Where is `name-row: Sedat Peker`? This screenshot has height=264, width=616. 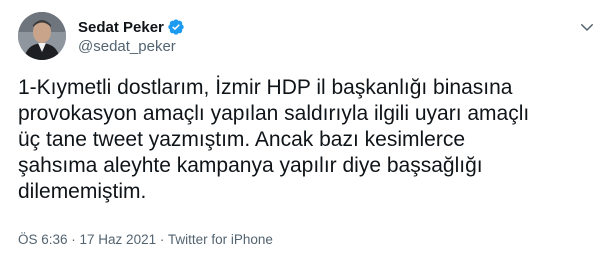 name-row: Sedat Peker is located at coordinates (131, 27).